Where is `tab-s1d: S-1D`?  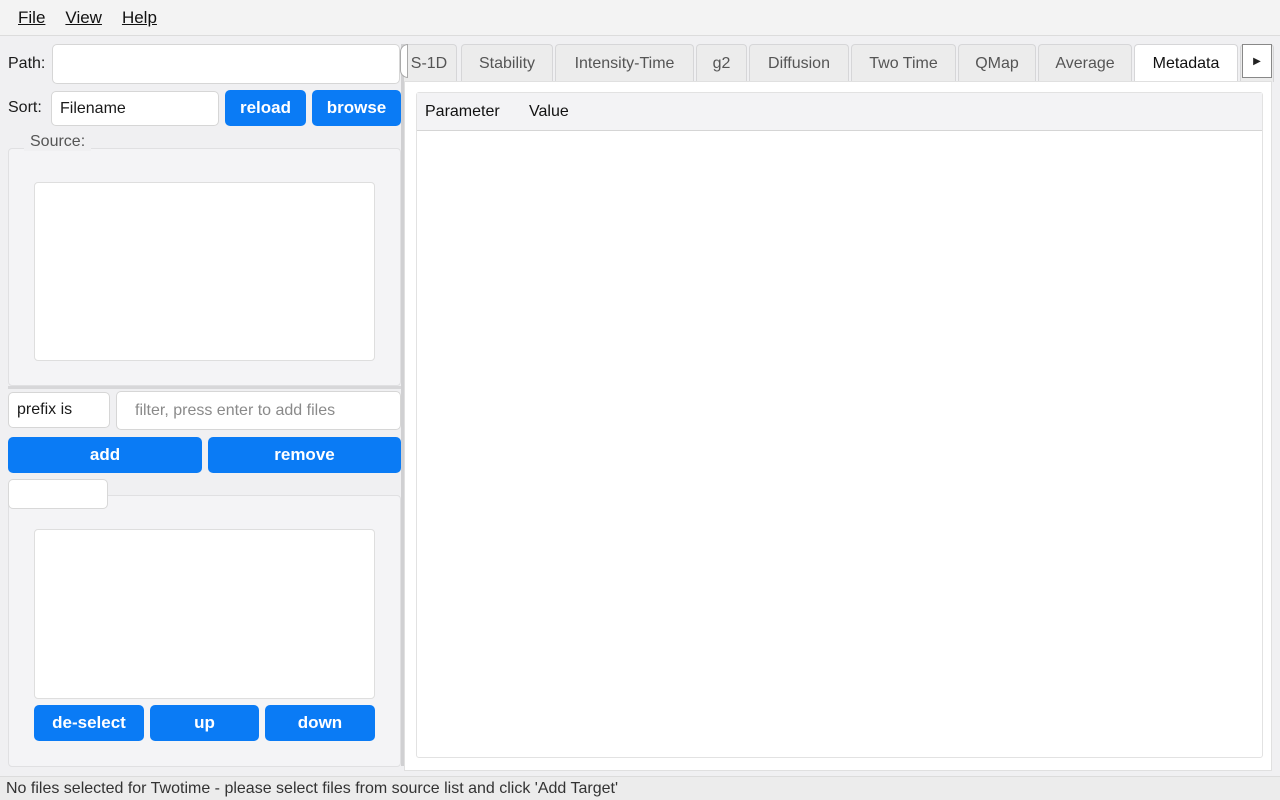 tab-s1d: S-1D is located at coordinates (430, 63).